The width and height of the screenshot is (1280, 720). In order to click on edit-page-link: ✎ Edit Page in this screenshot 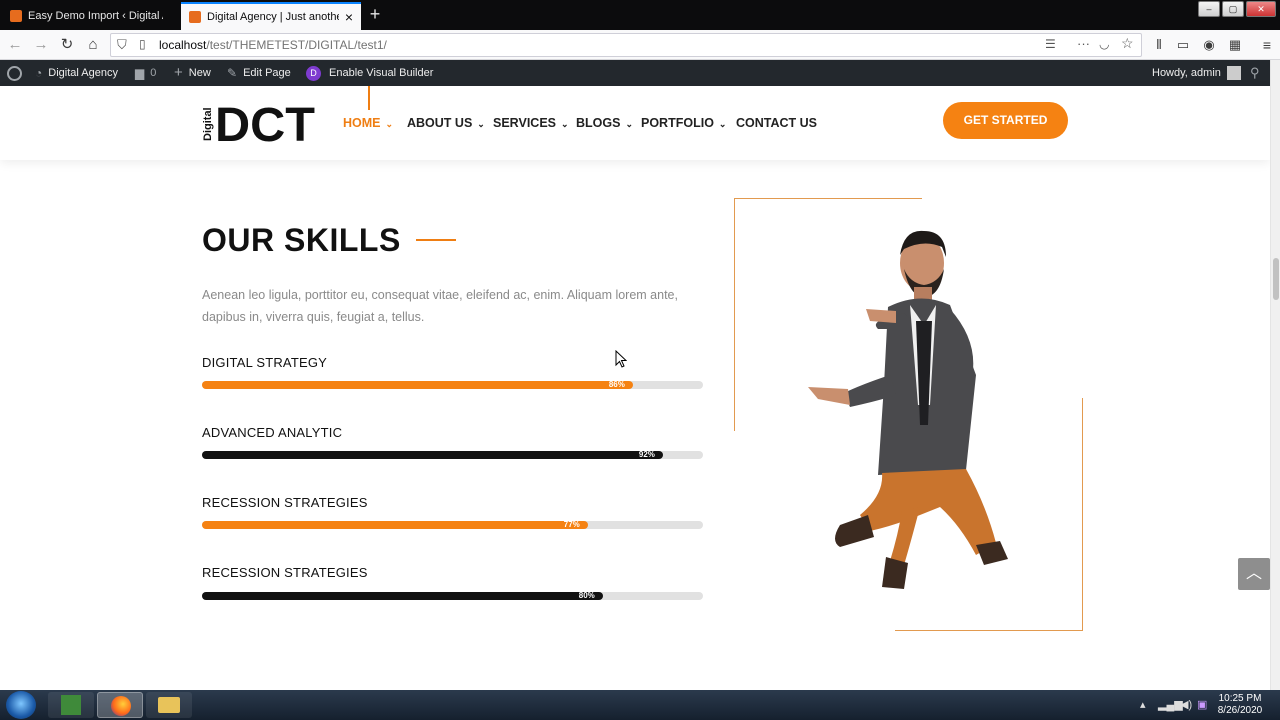, I will do `click(259, 73)`.